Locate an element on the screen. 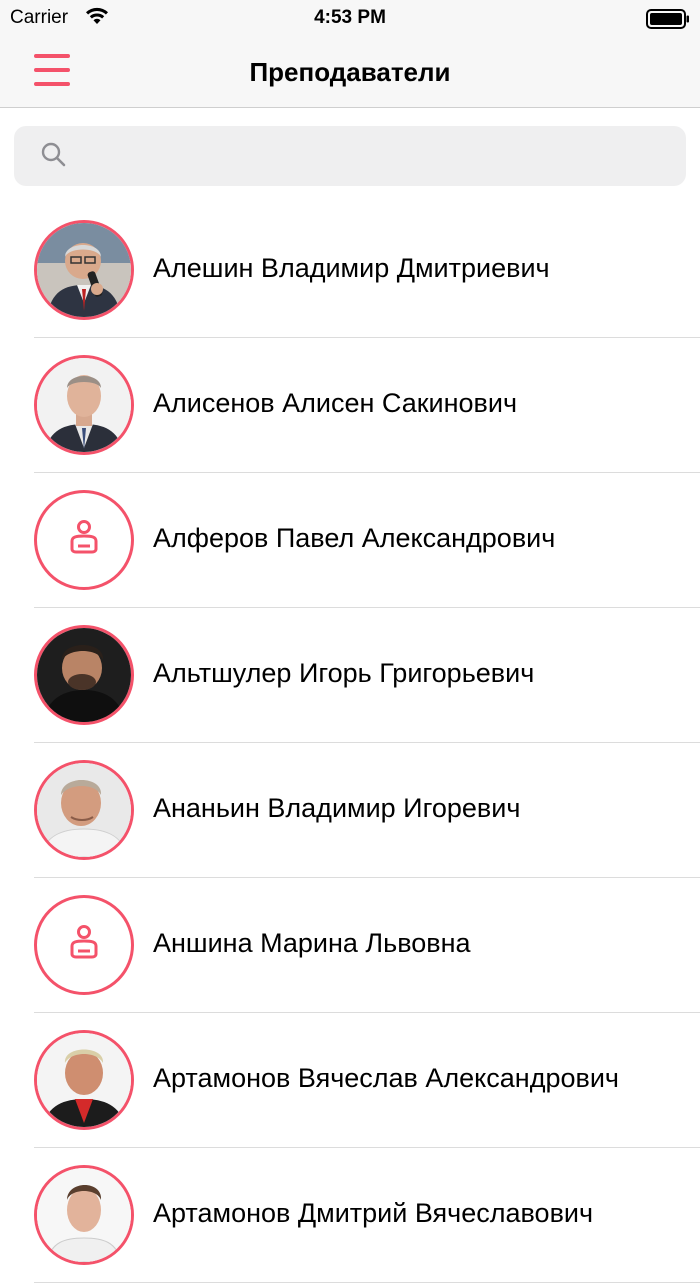 The width and height of the screenshot is (700, 1283). teacher-name: Алферов Павел Александрович is located at coordinates (354, 538).